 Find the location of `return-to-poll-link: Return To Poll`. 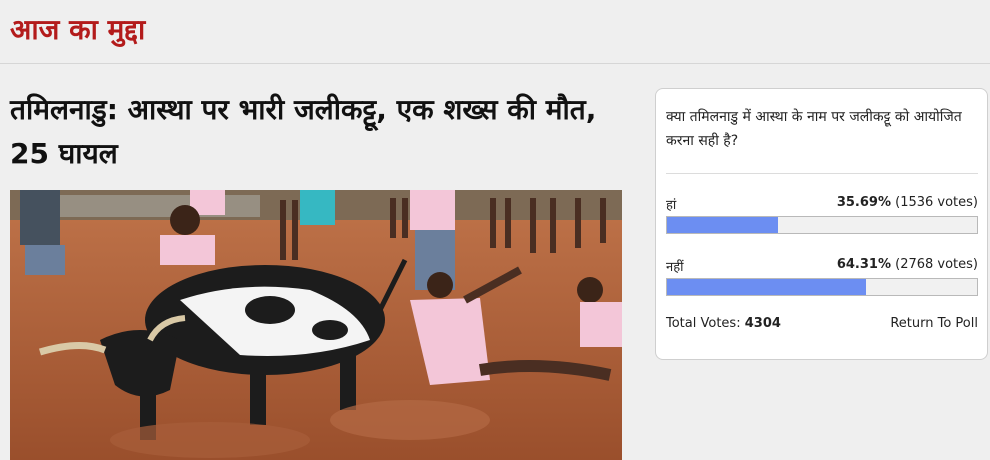

return-to-poll-link: Return To Poll is located at coordinates (934, 323).